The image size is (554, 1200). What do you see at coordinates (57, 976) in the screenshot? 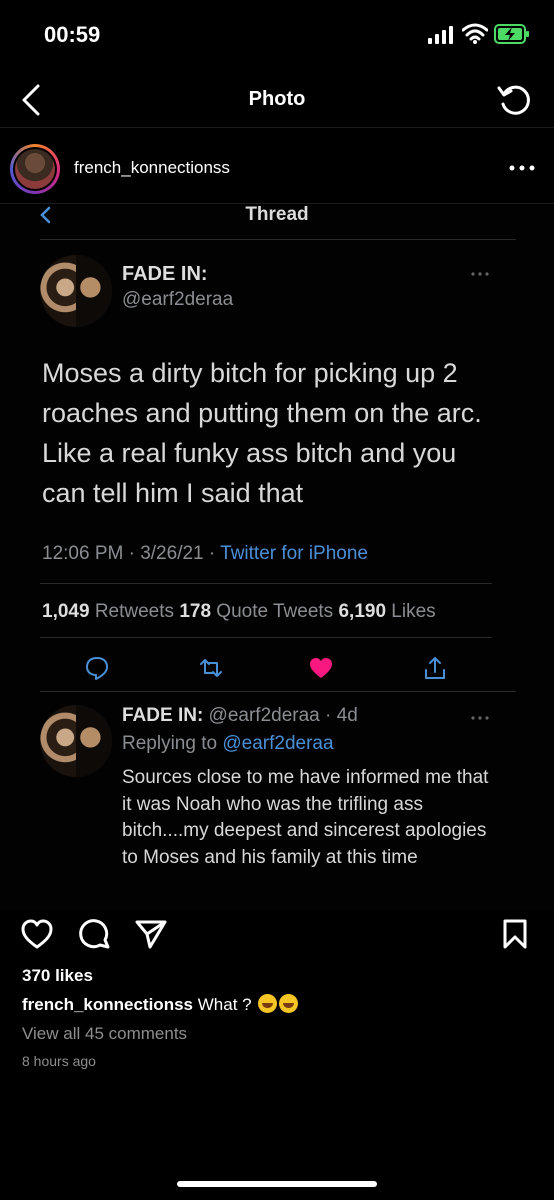
I see `likes-count: 370 likes` at bounding box center [57, 976].